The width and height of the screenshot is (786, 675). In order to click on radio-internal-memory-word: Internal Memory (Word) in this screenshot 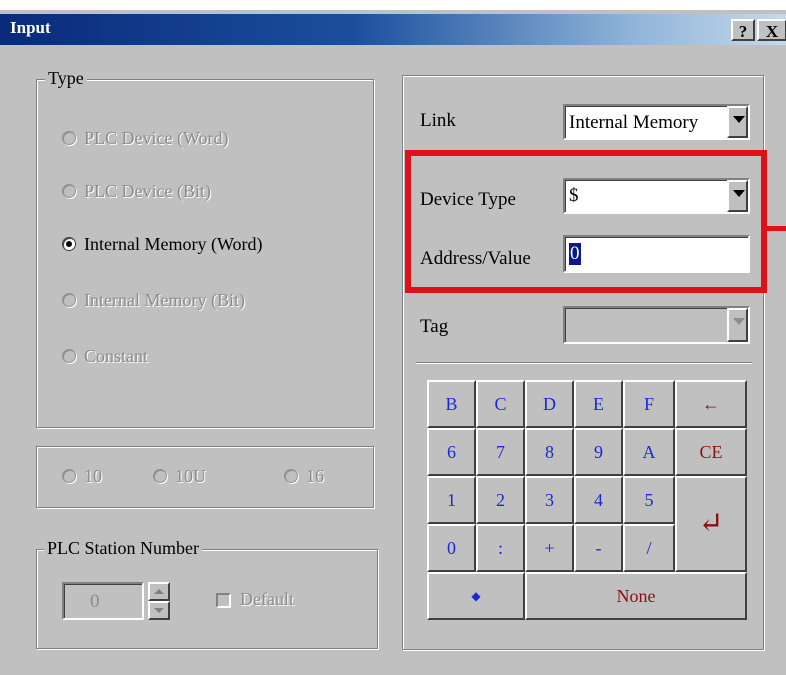, I will do `click(162, 244)`.